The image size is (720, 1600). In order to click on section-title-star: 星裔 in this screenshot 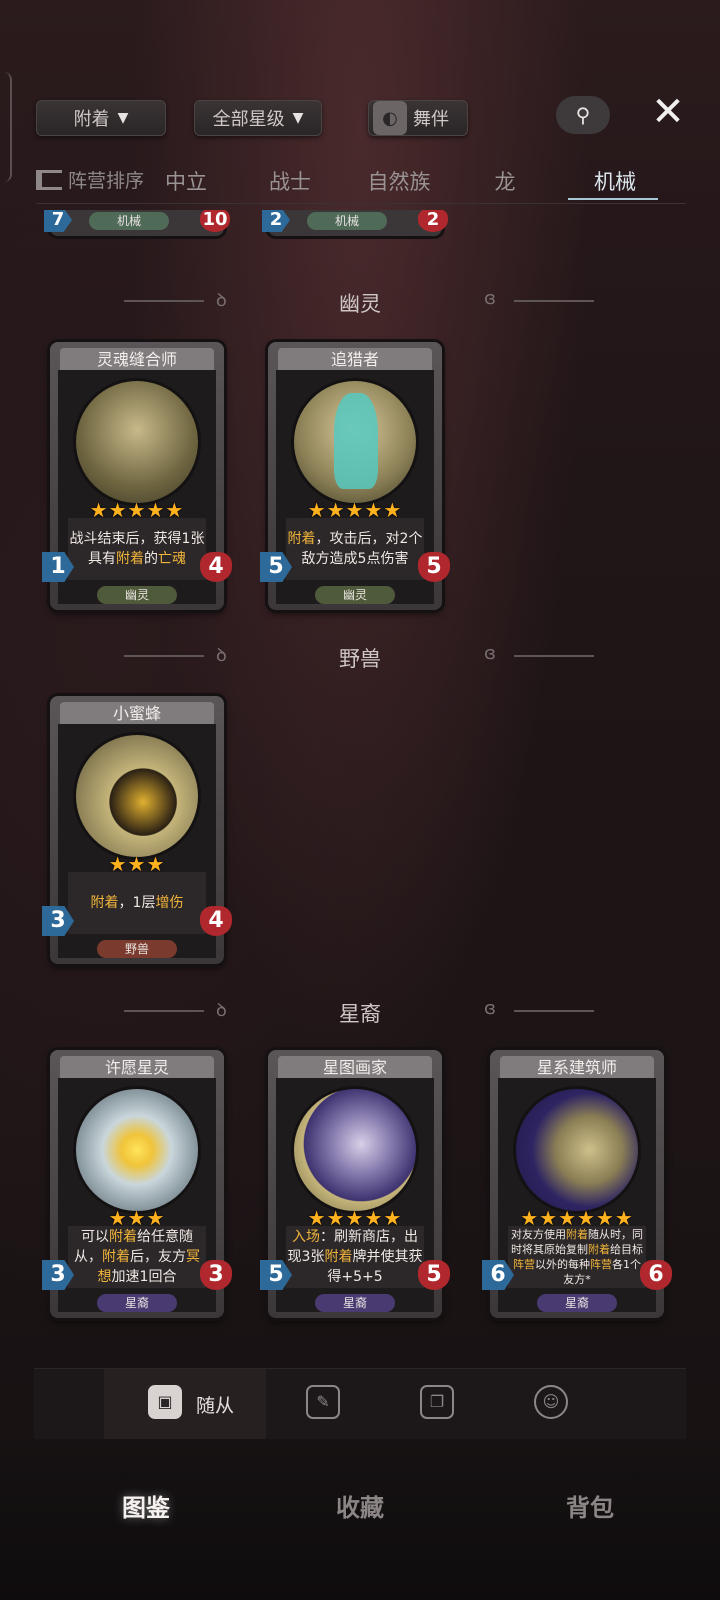, I will do `click(360, 1014)`.